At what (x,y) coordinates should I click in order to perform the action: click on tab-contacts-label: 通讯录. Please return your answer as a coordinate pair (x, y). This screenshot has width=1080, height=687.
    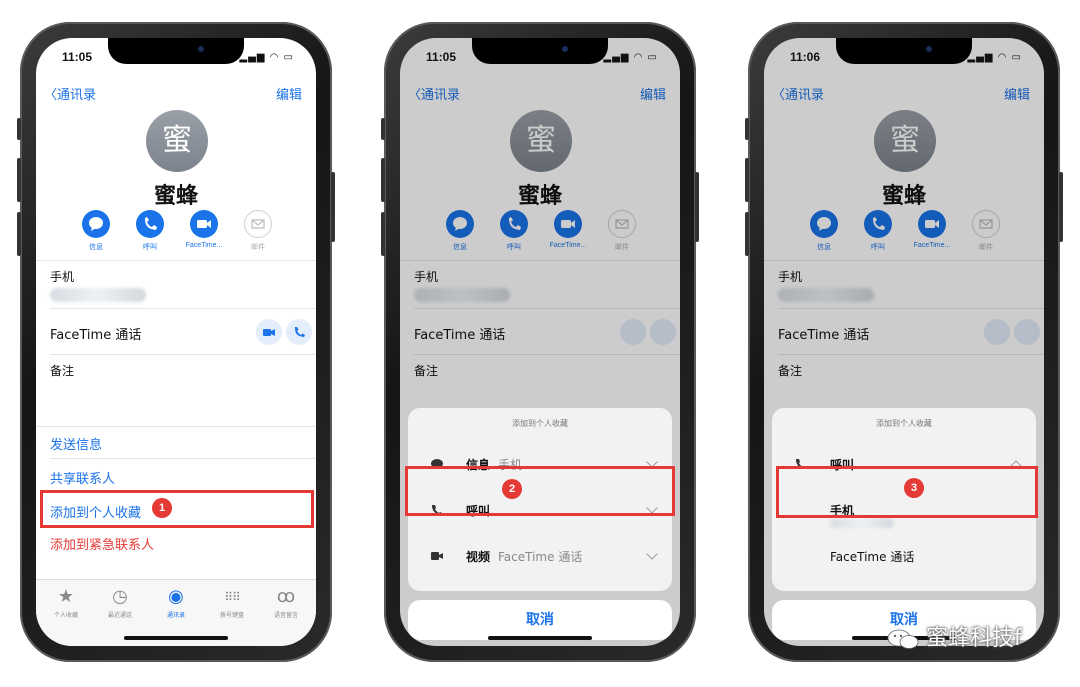
    Looking at the image, I should click on (175, 616).